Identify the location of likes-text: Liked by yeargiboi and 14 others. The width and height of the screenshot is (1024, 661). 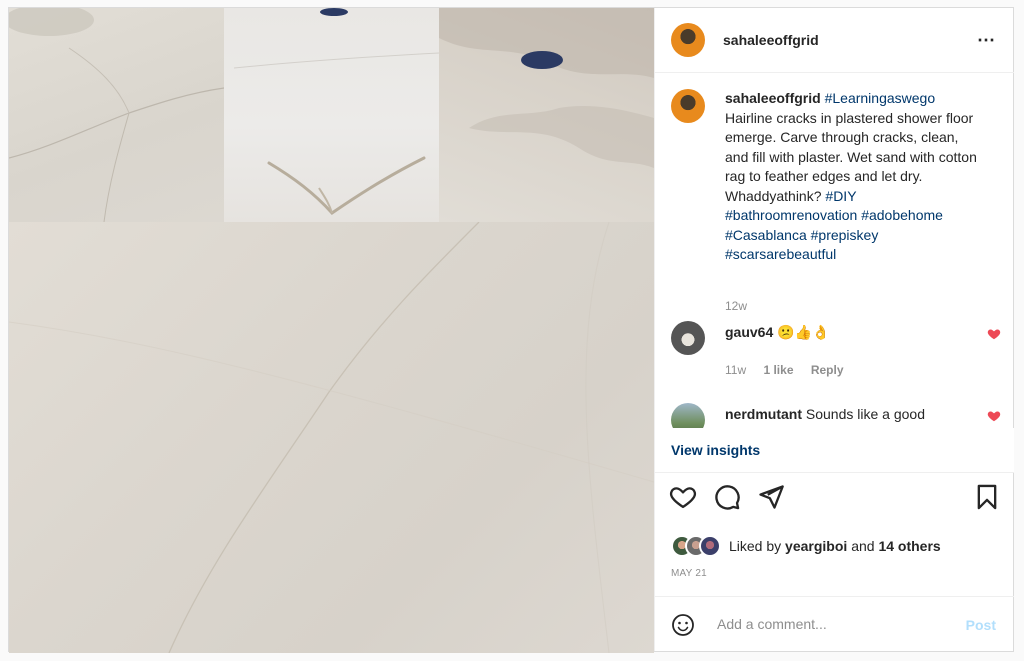
(835, 546).